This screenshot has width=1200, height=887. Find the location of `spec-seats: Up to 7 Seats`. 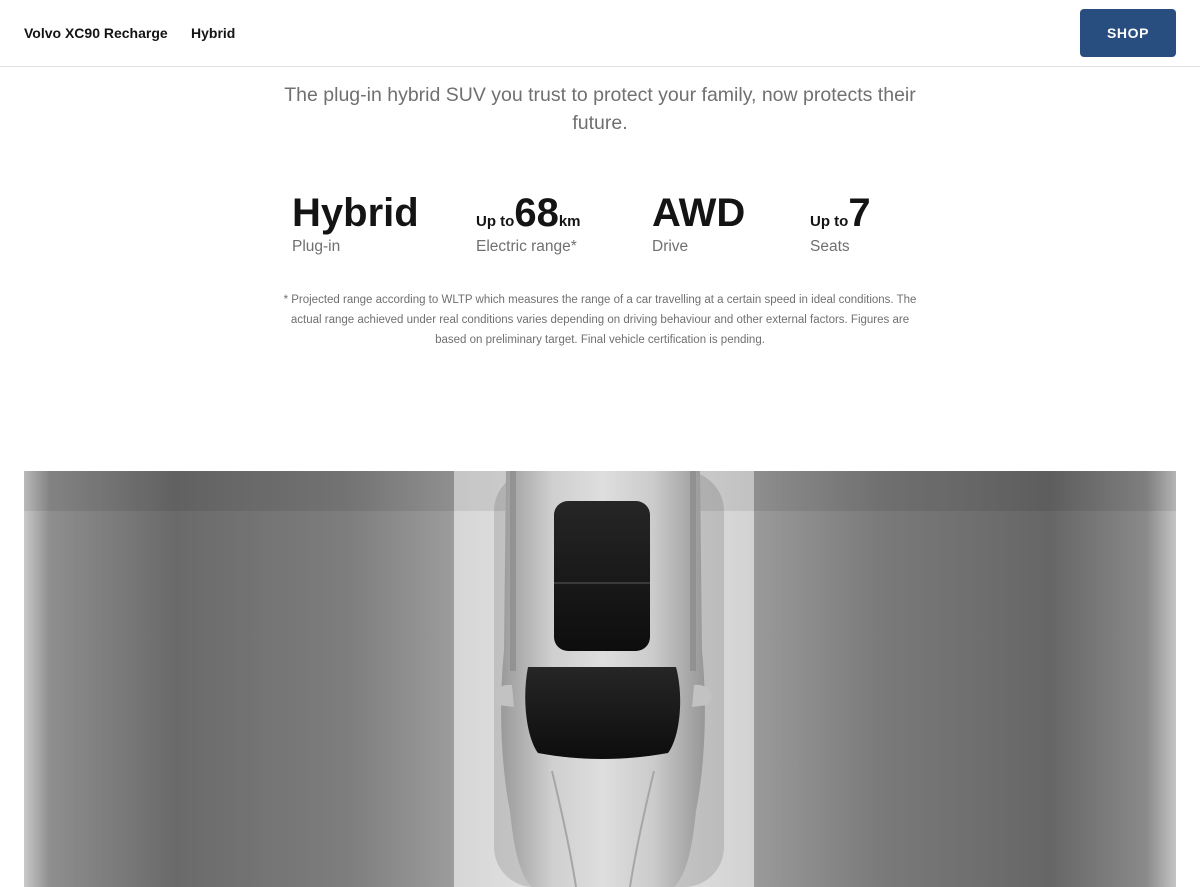

spec-seats: Up to 7 Seats is located at coordinates (840, 222).